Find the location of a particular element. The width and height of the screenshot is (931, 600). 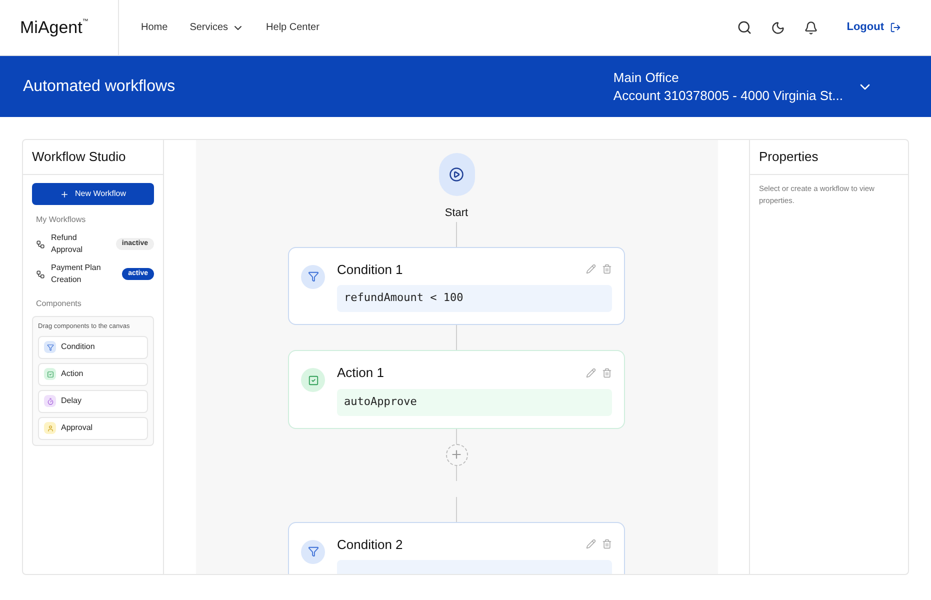

component-item: Action is located at coordinates (93, 374).